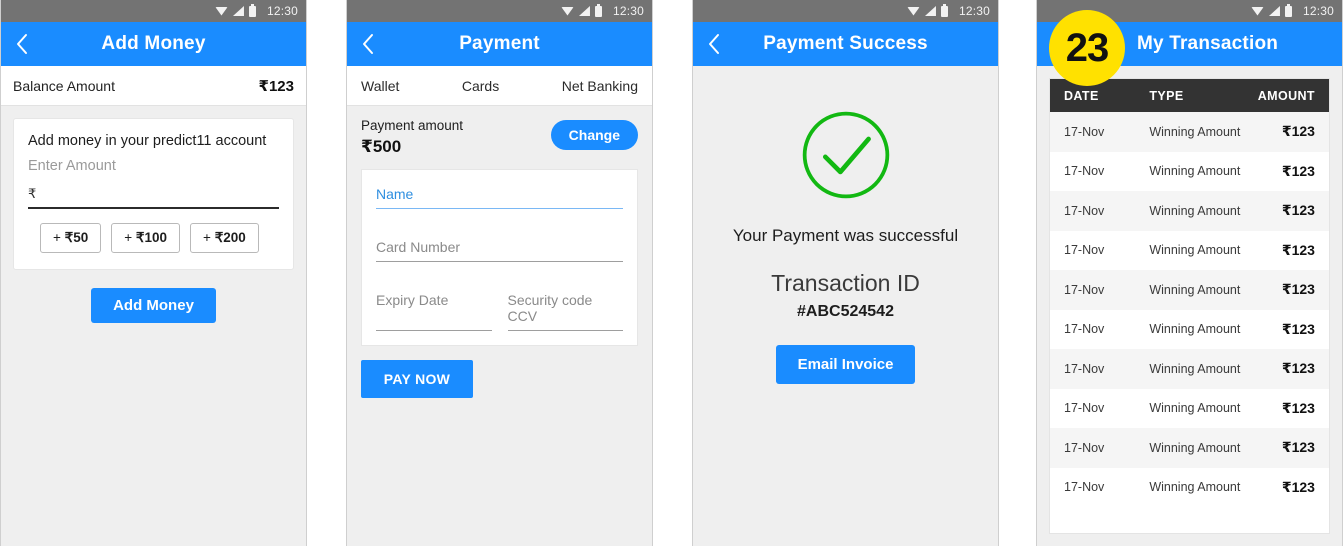 This screenshot has width=1343, height=546. What do you see at coordinates (594, 135) in the screenshot?
I see `change-amount-button: Change` at bounding box center [594, 135].